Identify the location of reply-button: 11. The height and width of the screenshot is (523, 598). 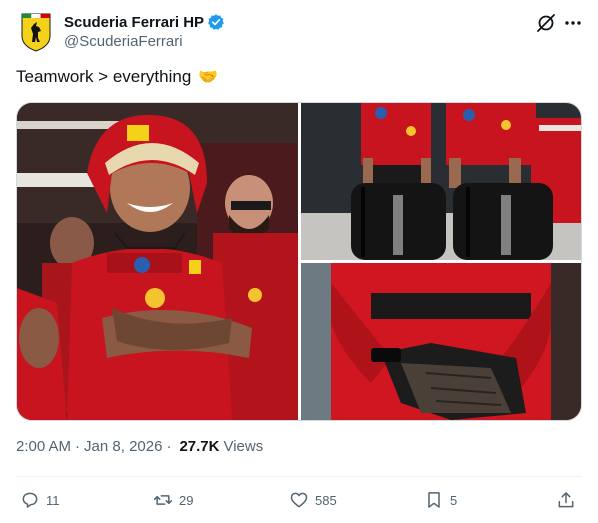
(40, 500).